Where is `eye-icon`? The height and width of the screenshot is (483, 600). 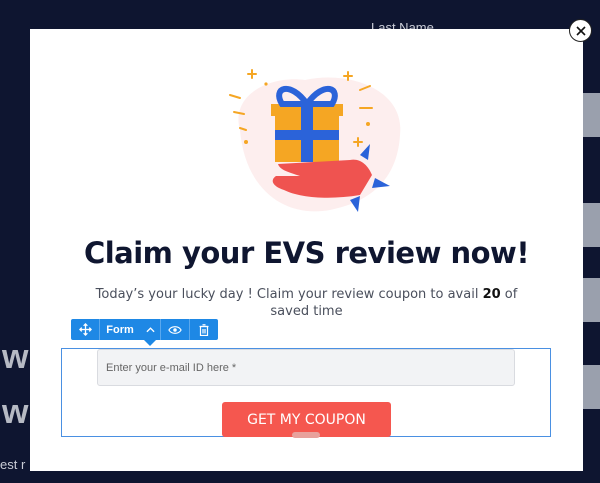
eye-icon is located at coordinates (175, 329).